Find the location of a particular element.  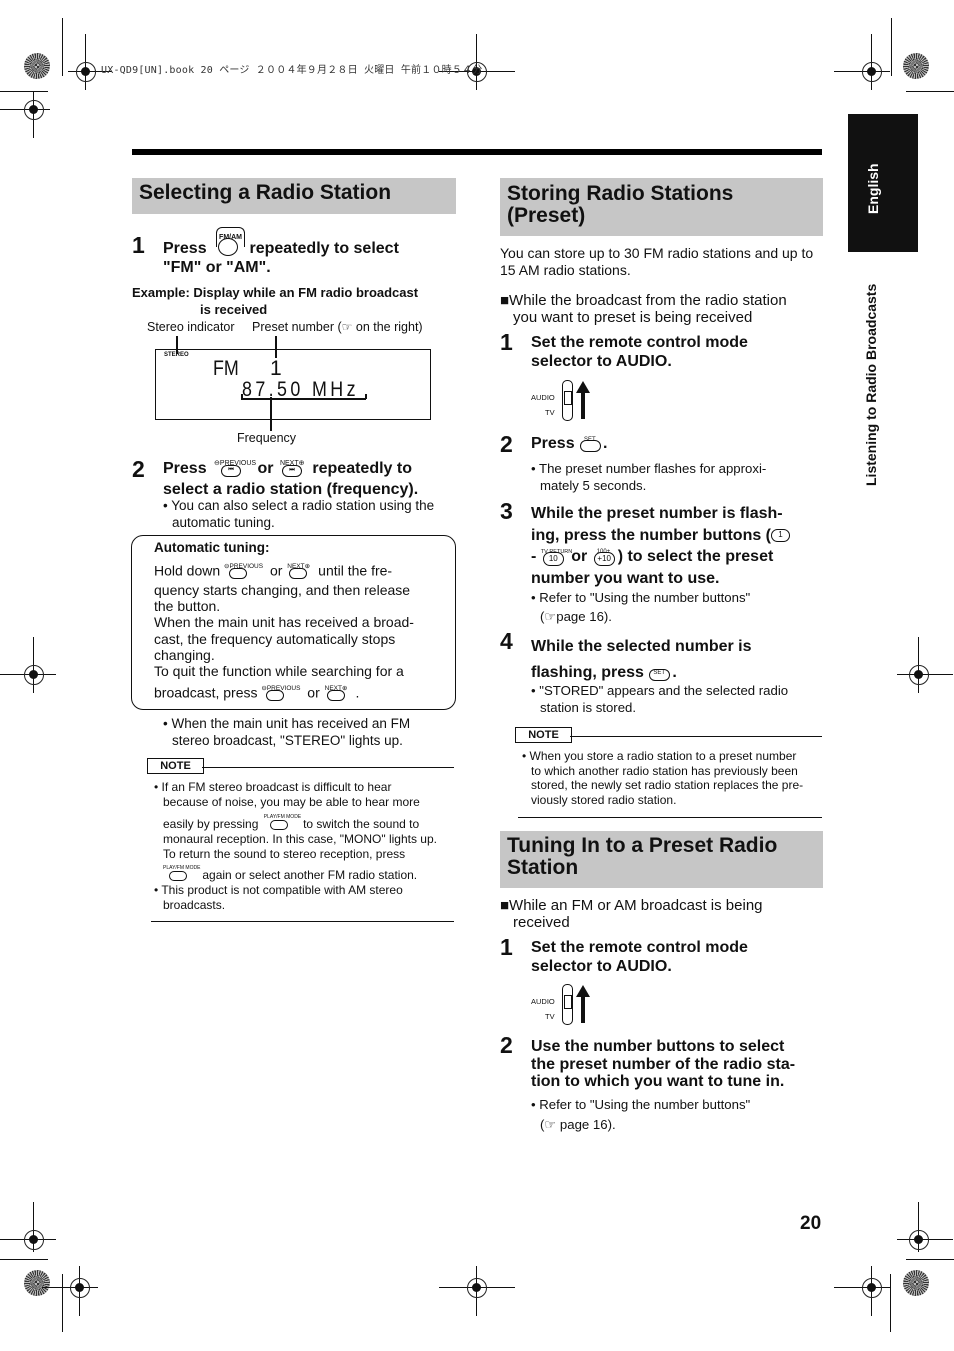

step-number: 1 is located at coordinates (506, 947).